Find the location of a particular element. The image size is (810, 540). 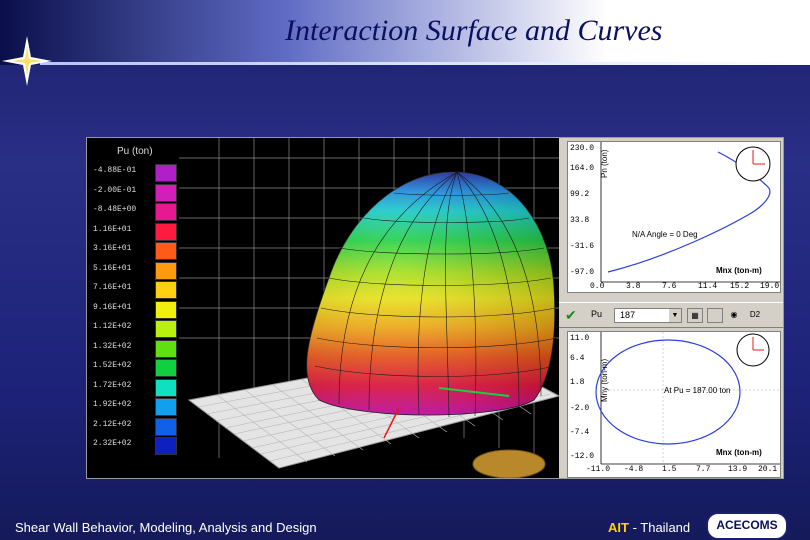

pn-tick-0: 230.0 is located at coordinates (582, 148).